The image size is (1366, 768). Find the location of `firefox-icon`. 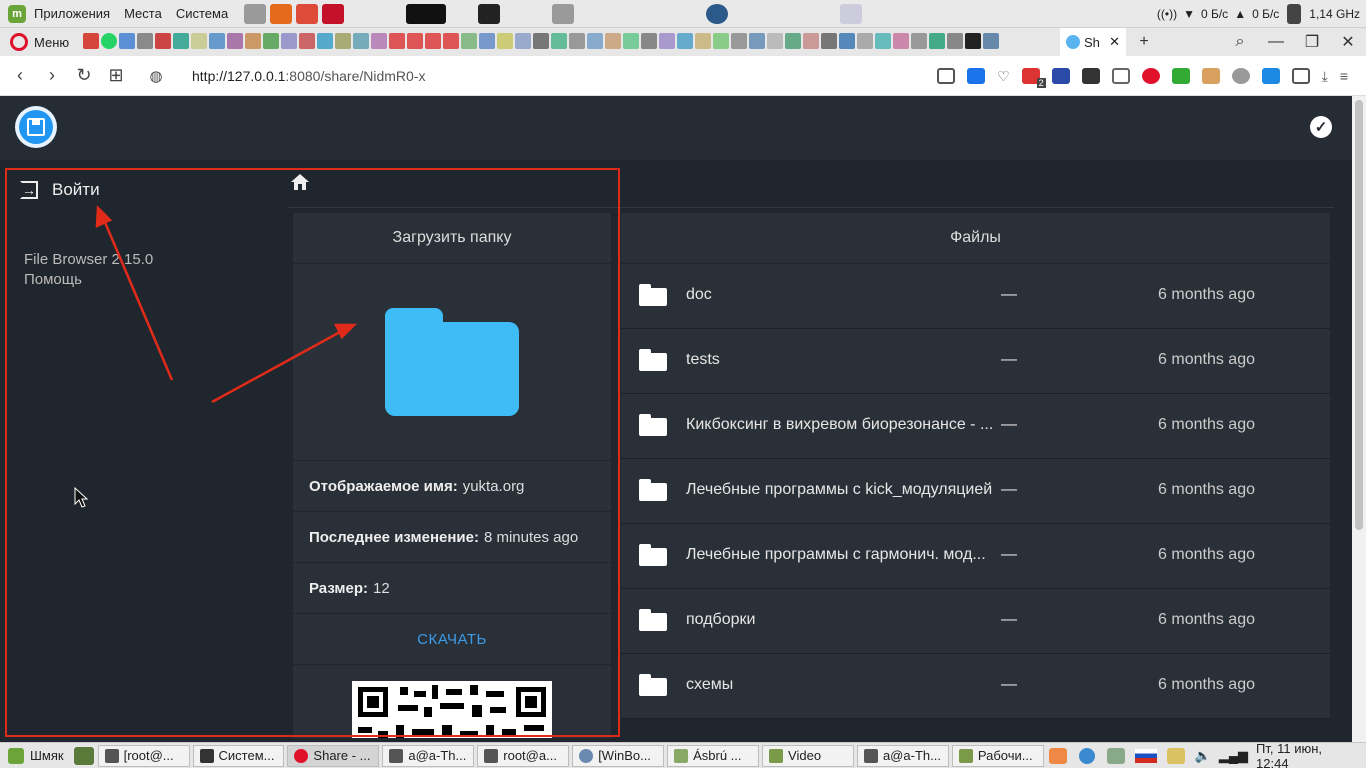

firefox-icon is located at coordinates (281, 13).